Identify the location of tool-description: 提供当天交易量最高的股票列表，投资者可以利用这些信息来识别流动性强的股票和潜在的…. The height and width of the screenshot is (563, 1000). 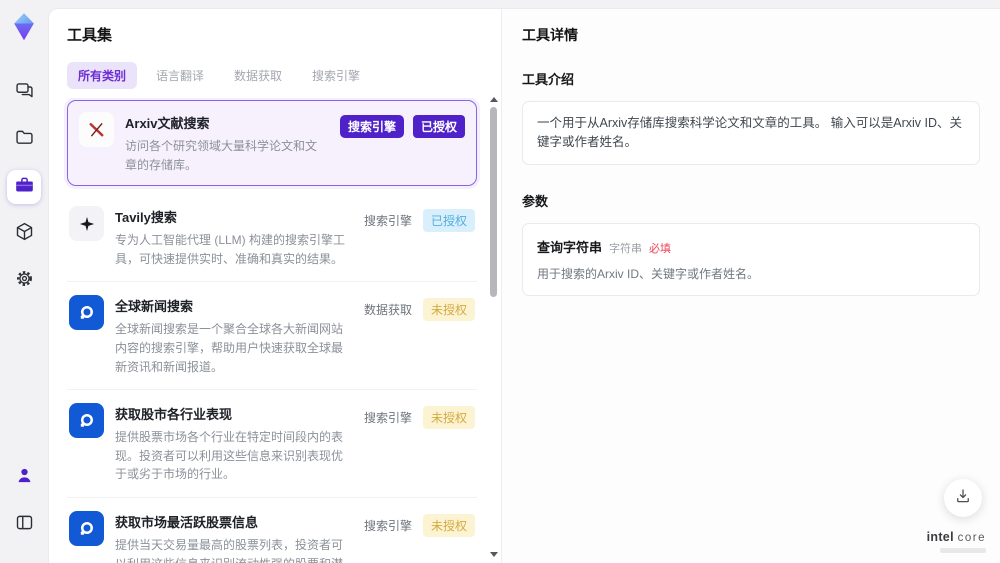
(229, 550).